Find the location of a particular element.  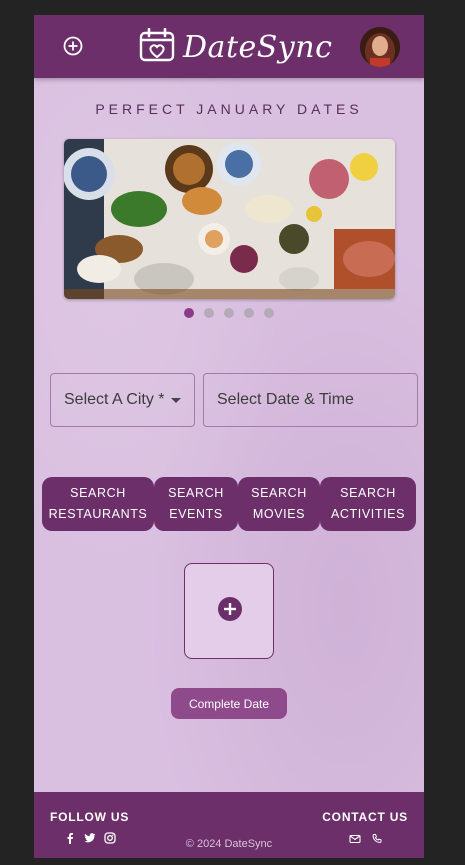

add-date-item-card is located at coordinates (229, 611).